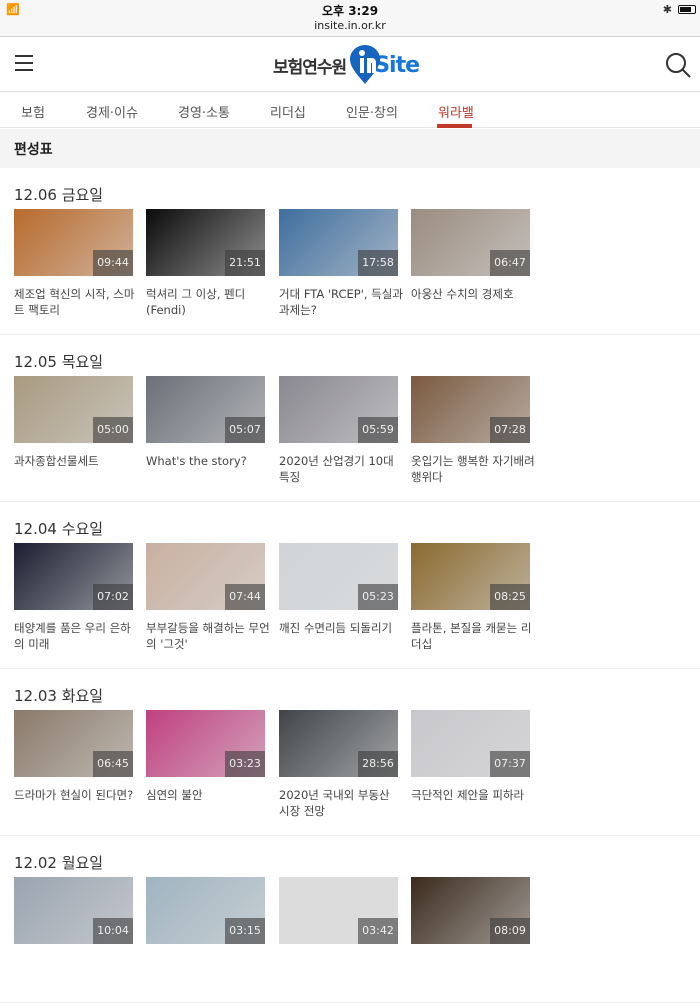  What do you see at coordinates (59, 863) in the screenshot?
I see `day-heading: 12.02 월요일` at bounding box center [59, 863].